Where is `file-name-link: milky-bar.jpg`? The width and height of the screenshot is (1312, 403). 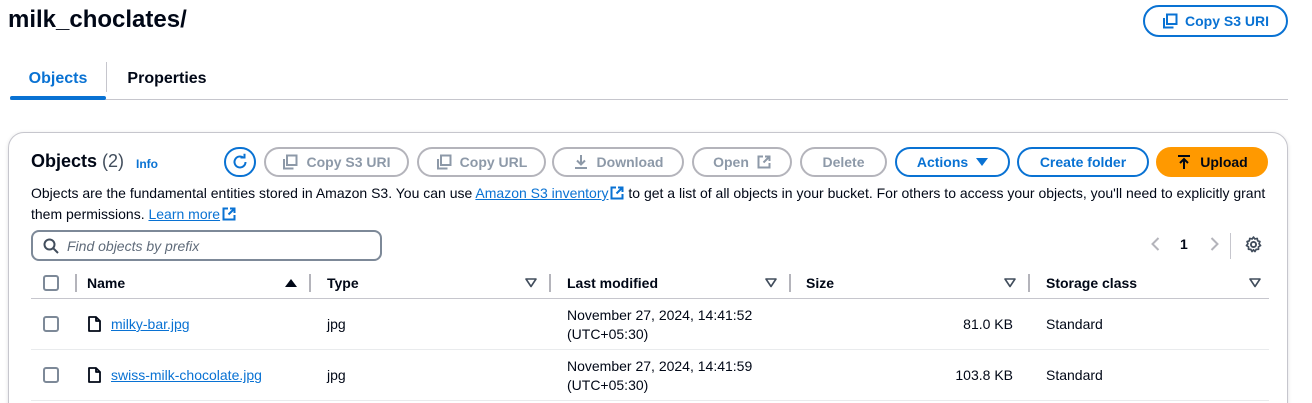 file-name-link: milky-bar.jpg is located at coordinates (150, 324).